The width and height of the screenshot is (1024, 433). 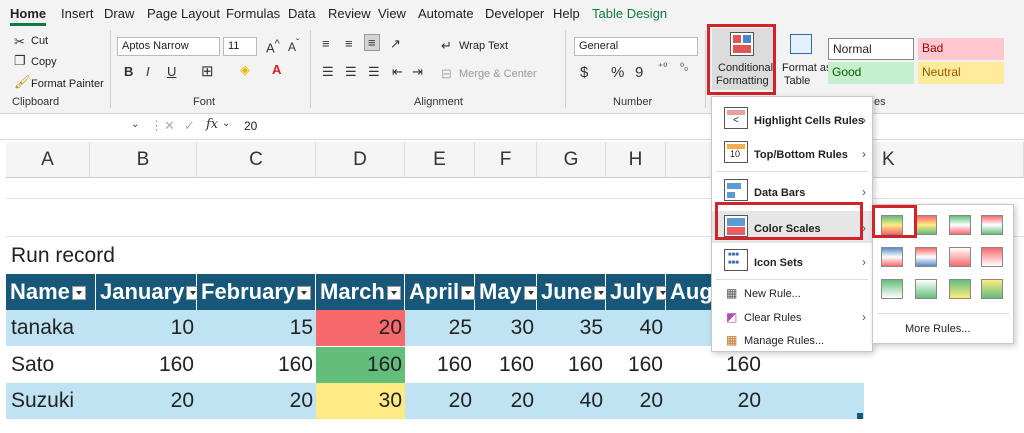 What do you see at coordinates (250, 126) in the screenshot?
I see `formula-input: 20` at bounding box center [250, 126].